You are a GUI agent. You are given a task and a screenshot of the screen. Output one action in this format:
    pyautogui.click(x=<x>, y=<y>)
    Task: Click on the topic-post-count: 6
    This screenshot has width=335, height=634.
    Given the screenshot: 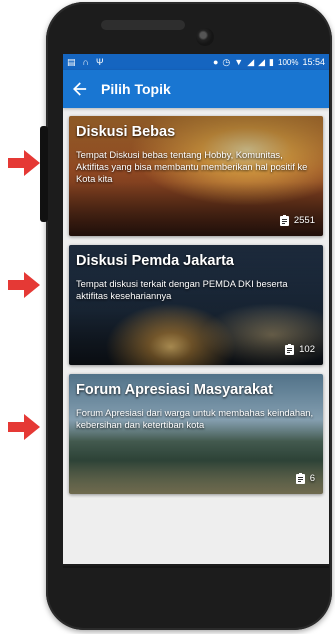 What is the action you would take?
    pyautogui.click(x=305, y=478)
    